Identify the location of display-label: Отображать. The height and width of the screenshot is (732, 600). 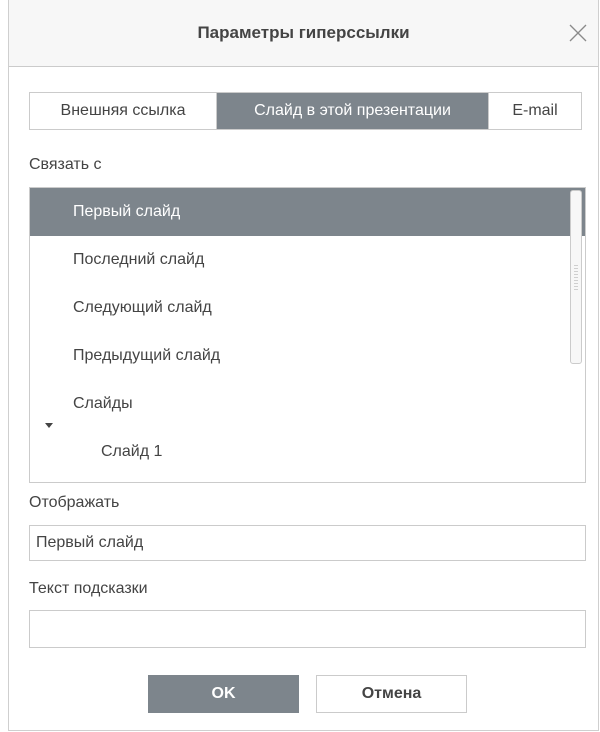
(74, 502).